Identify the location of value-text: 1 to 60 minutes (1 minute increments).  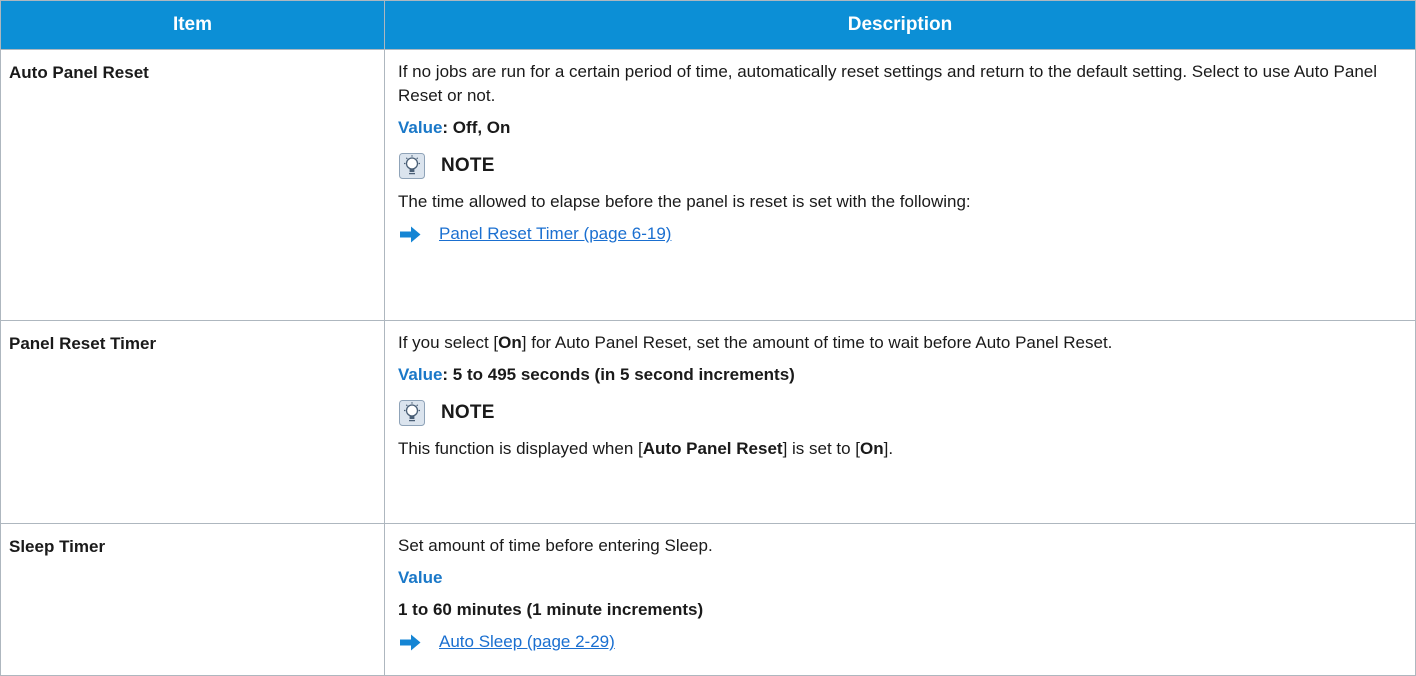
(551, 609).